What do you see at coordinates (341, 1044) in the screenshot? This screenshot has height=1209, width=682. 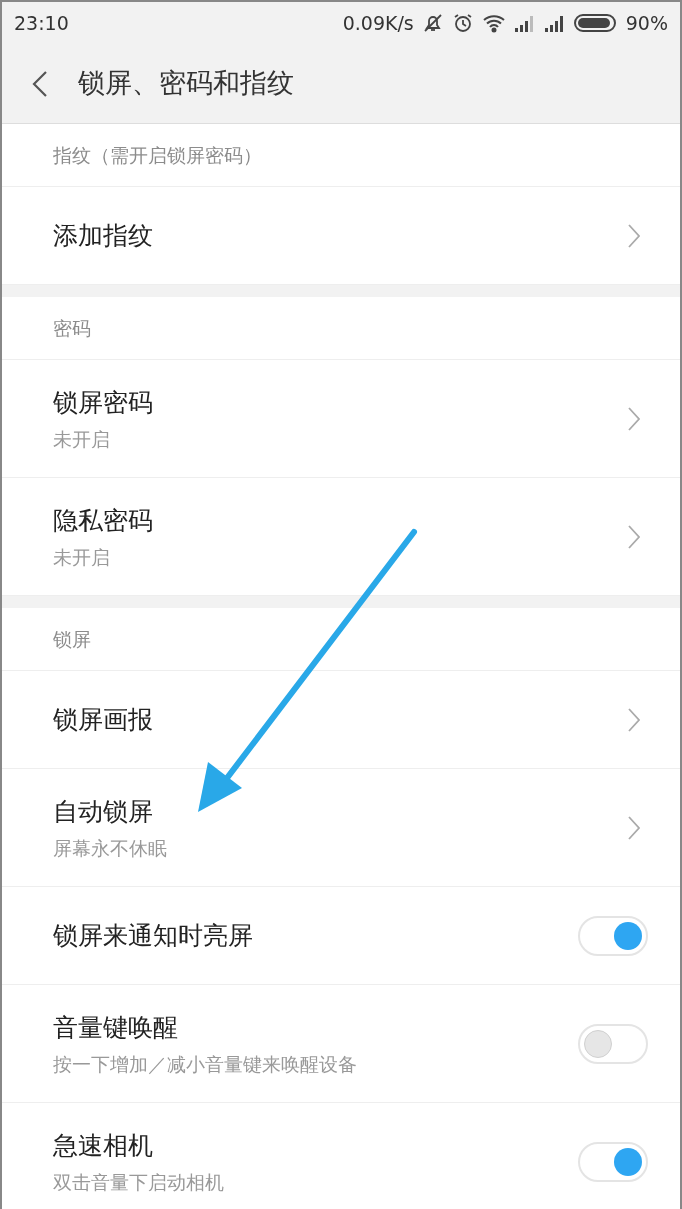 I see `settings-row: 音量键唤醒 按一下增加／减小音量键来唤醒设备` at bounding box center [341, 1044].